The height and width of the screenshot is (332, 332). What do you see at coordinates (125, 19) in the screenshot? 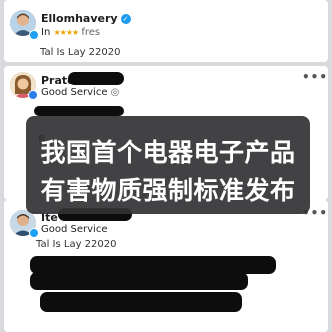
I see `verified-check-icon: ✓` at bounding box center [125, 19].